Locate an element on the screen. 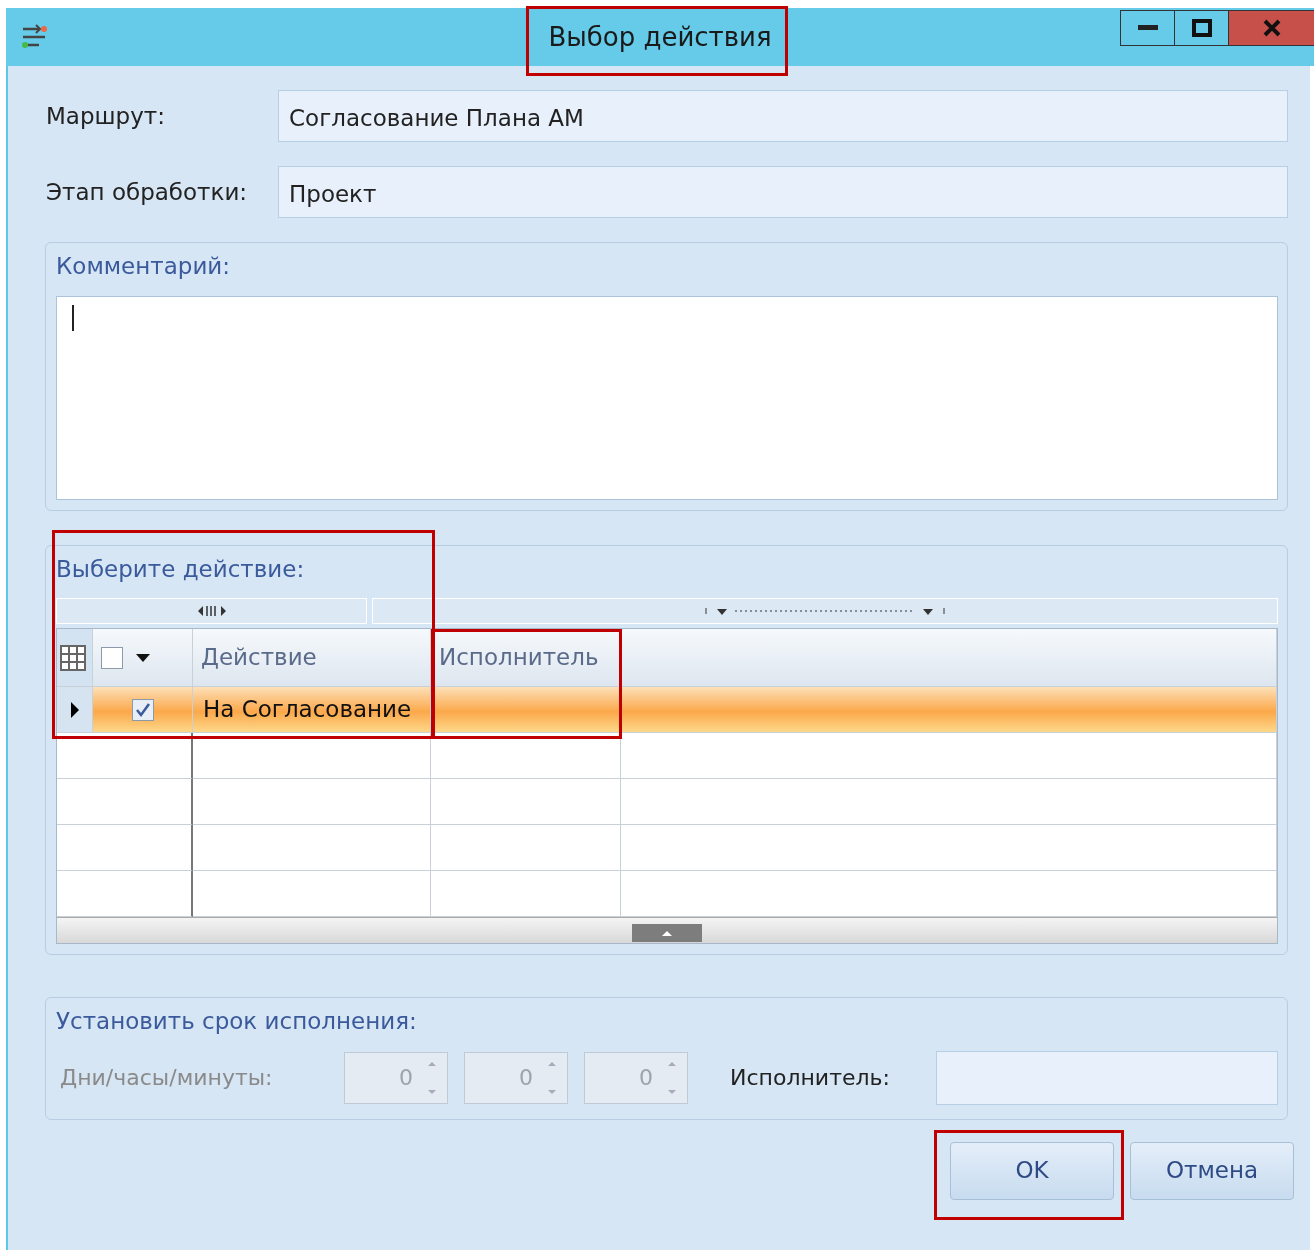  minimize-button is located at coordinates (1147, 28).